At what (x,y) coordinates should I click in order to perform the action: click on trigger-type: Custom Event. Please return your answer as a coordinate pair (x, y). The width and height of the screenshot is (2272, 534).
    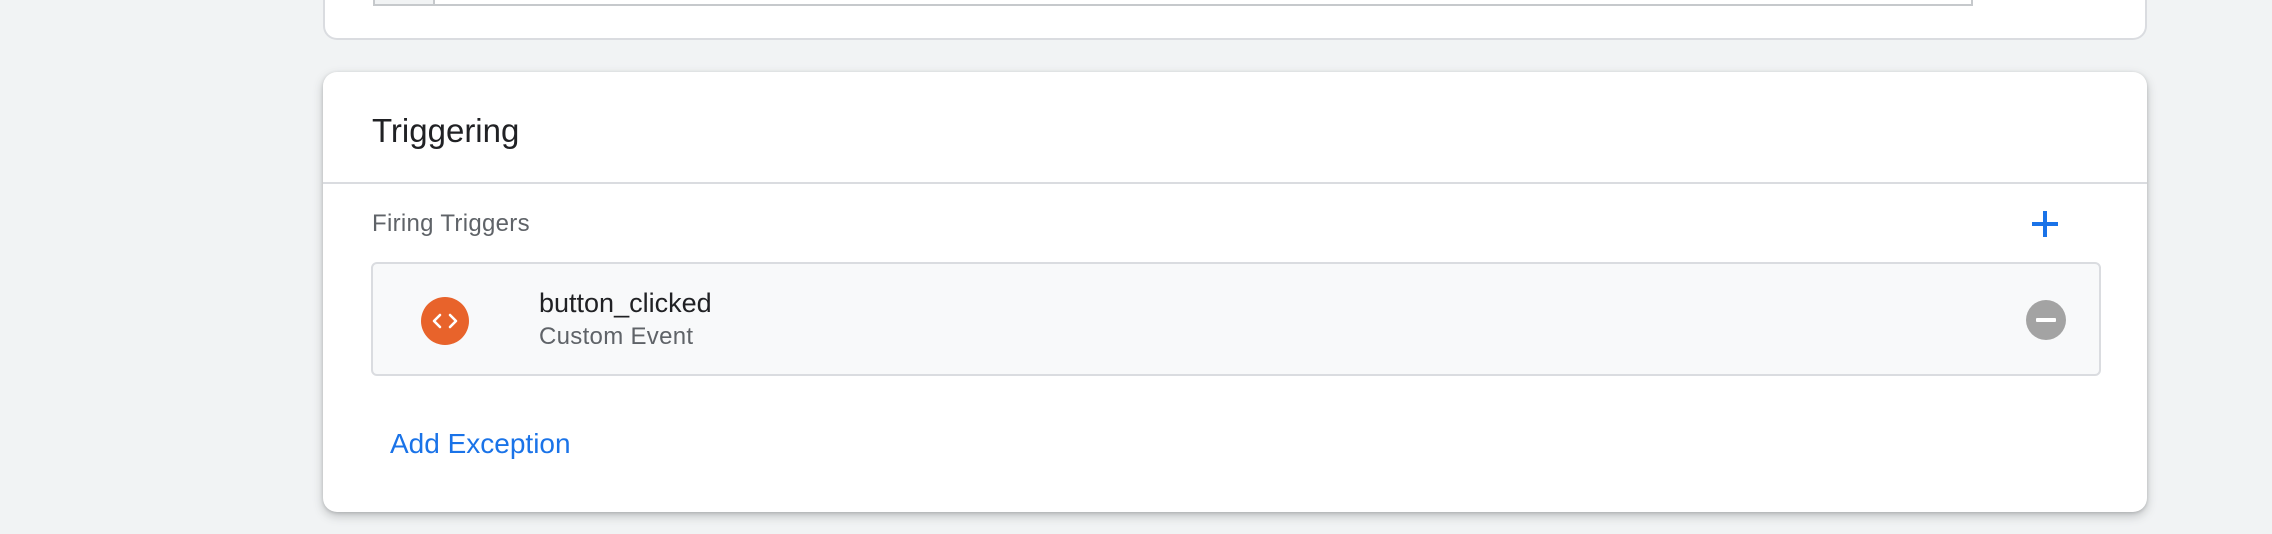
    Looking at the image, I should click on (616, 336).